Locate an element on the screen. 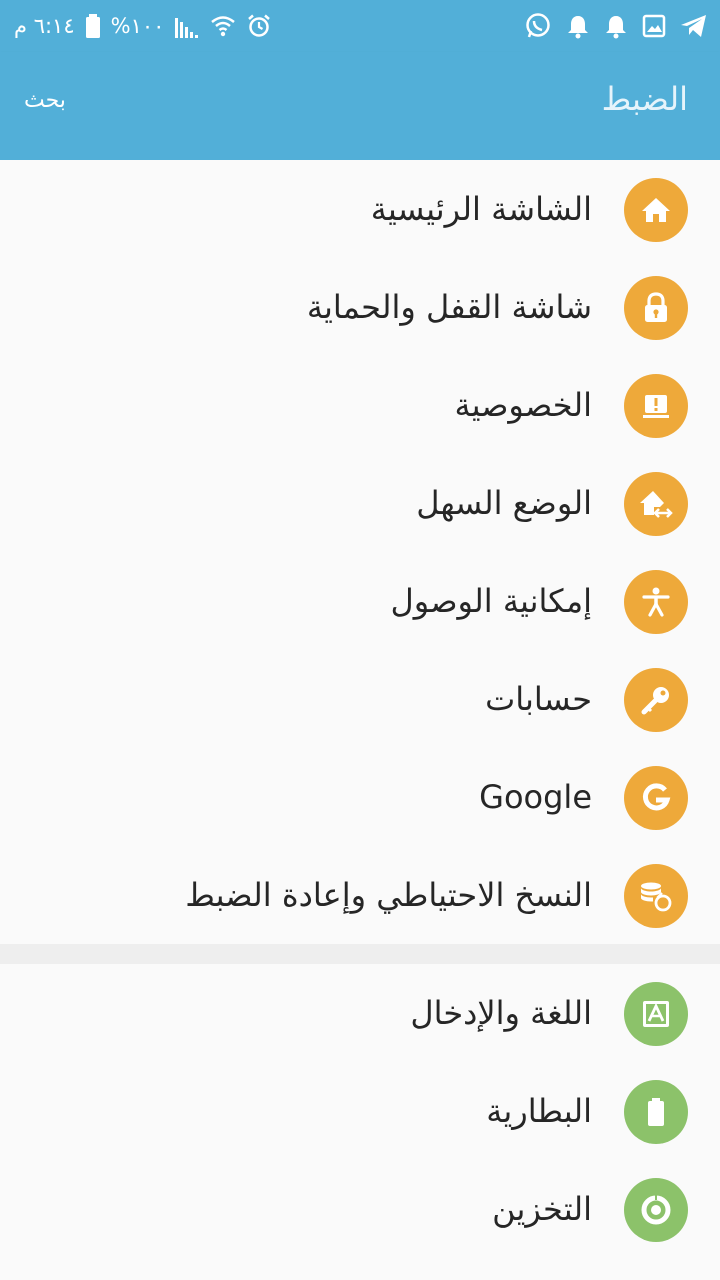  settings-item-label: الخصوصية is located at coordinates (523, 405).